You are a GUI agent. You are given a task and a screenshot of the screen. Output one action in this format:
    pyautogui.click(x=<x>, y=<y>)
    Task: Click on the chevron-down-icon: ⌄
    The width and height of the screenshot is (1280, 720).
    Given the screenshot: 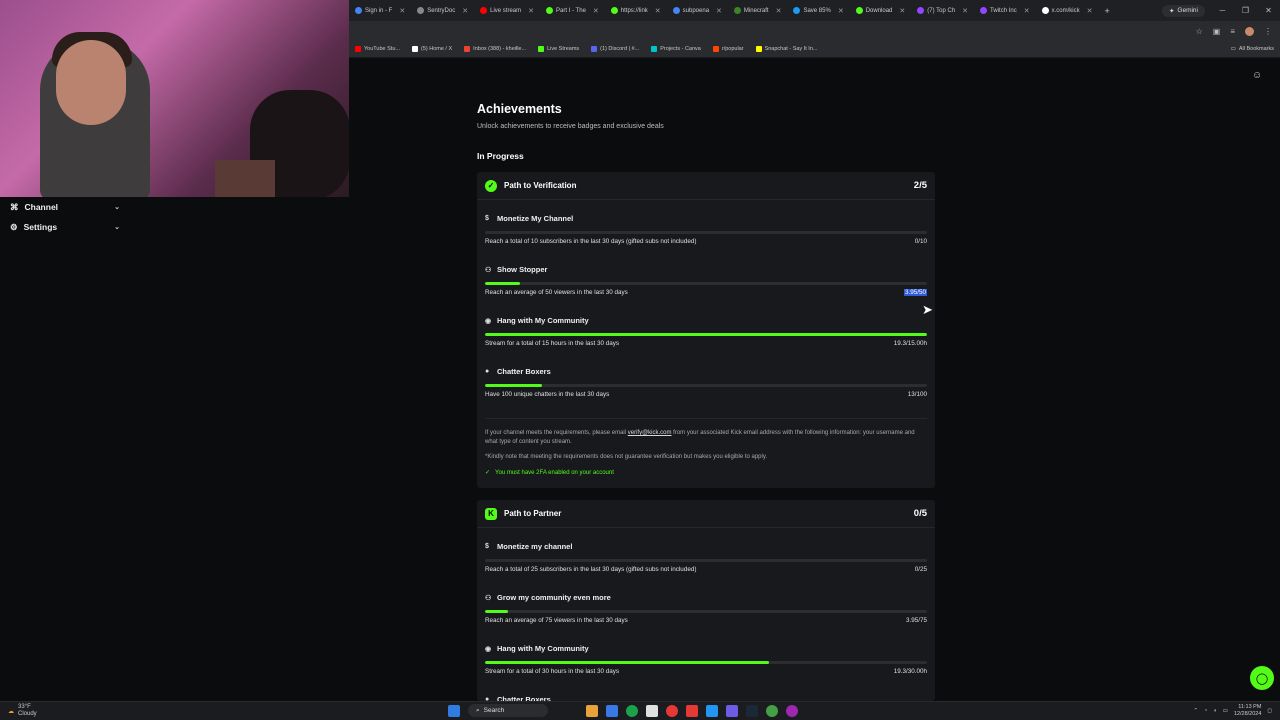 What is the action you would take?
    pyautogui.click(x=117, y=207)
    